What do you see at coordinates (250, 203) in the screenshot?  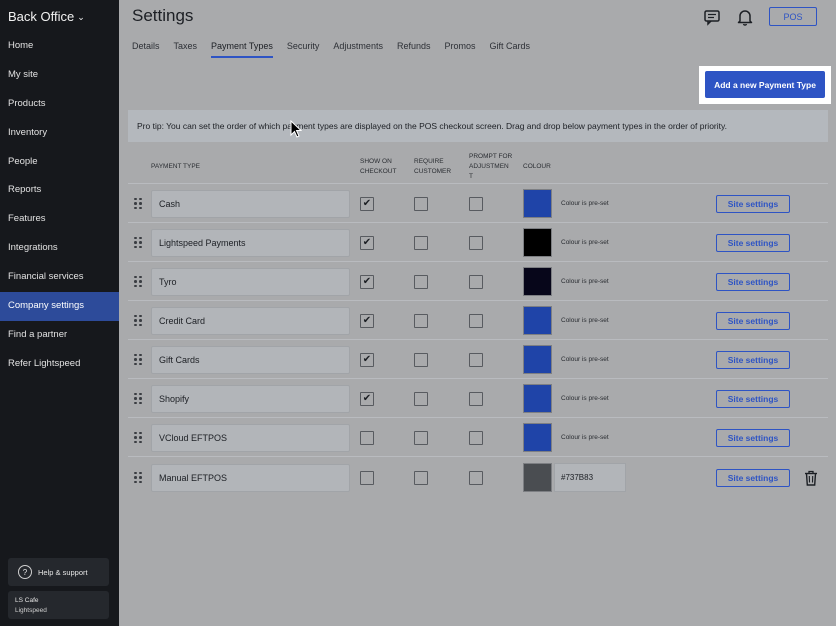 I see `payment-type-name-field: Cash` at bounding box center [250, 203].